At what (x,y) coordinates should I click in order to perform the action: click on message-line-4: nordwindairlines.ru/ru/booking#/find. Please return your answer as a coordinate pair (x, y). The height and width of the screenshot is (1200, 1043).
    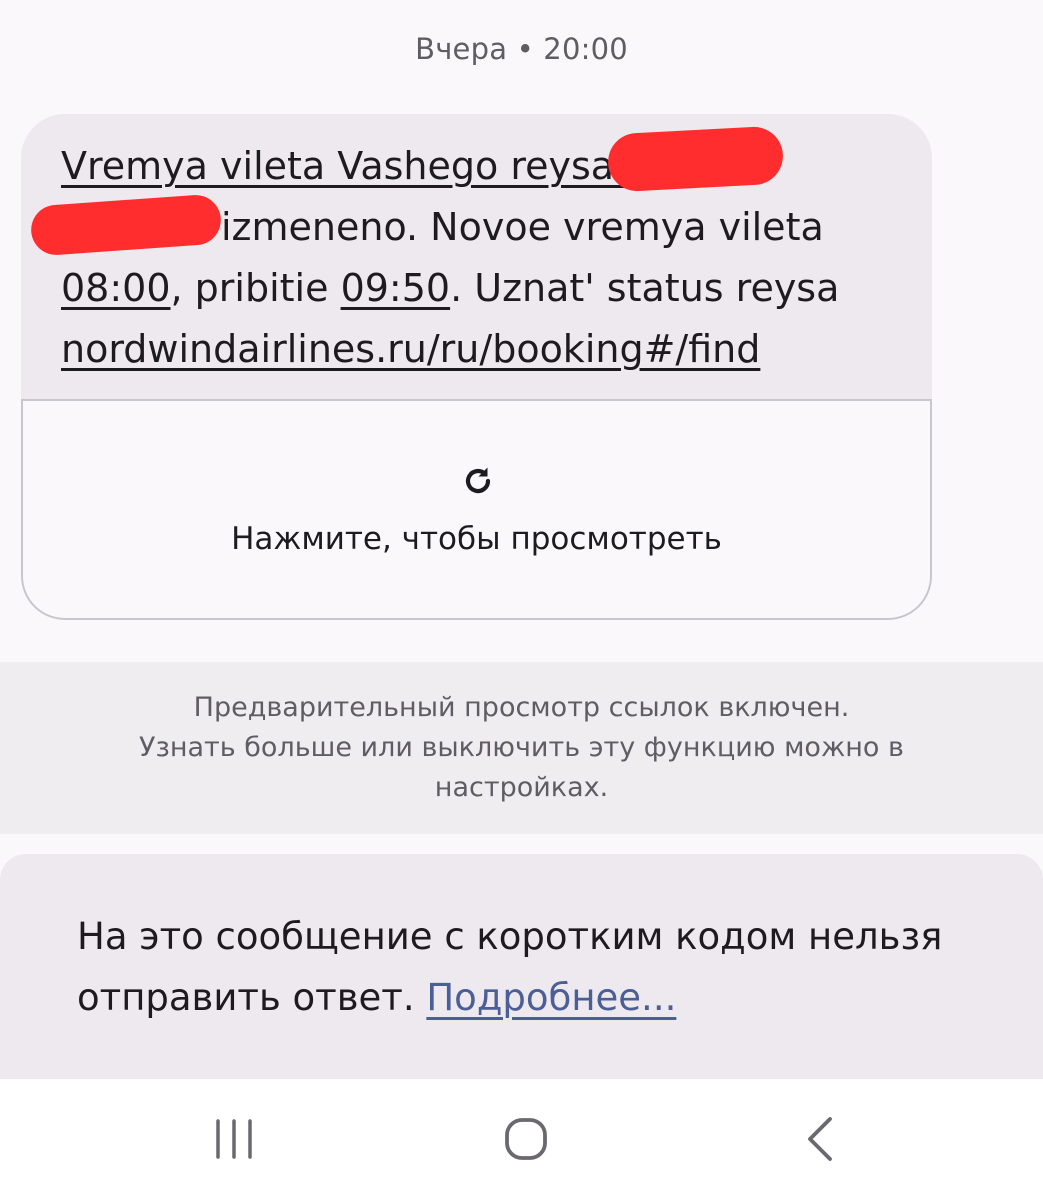
    Looking at the image, I should click on (486, 349).